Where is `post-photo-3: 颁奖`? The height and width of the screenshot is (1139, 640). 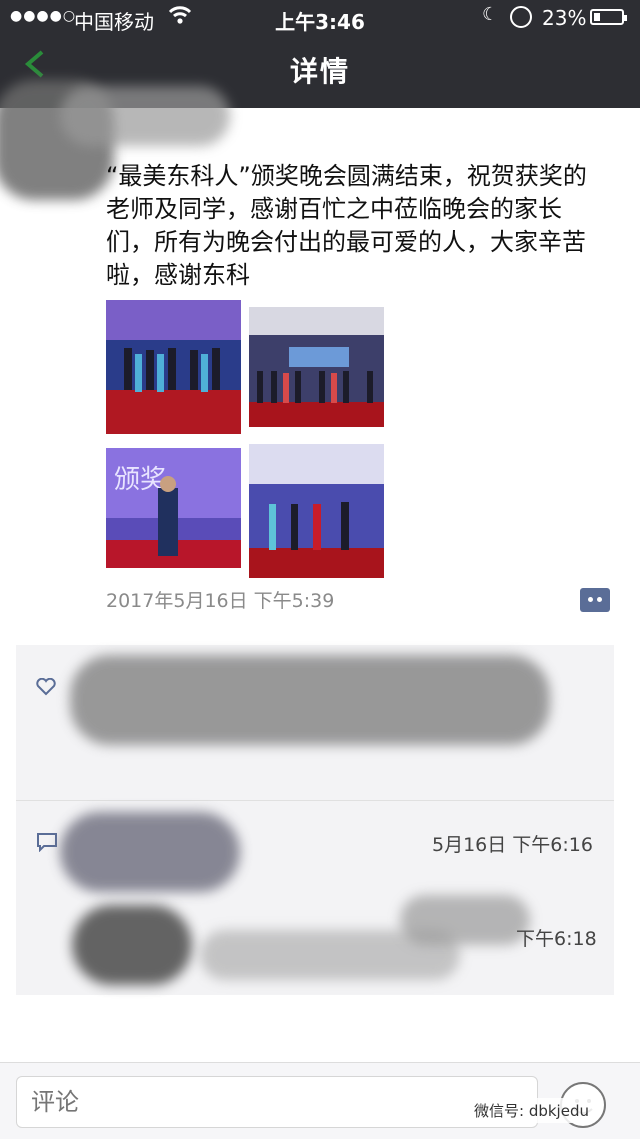 post-photo-3: 颁奖 is located at coordinates (173, 508).